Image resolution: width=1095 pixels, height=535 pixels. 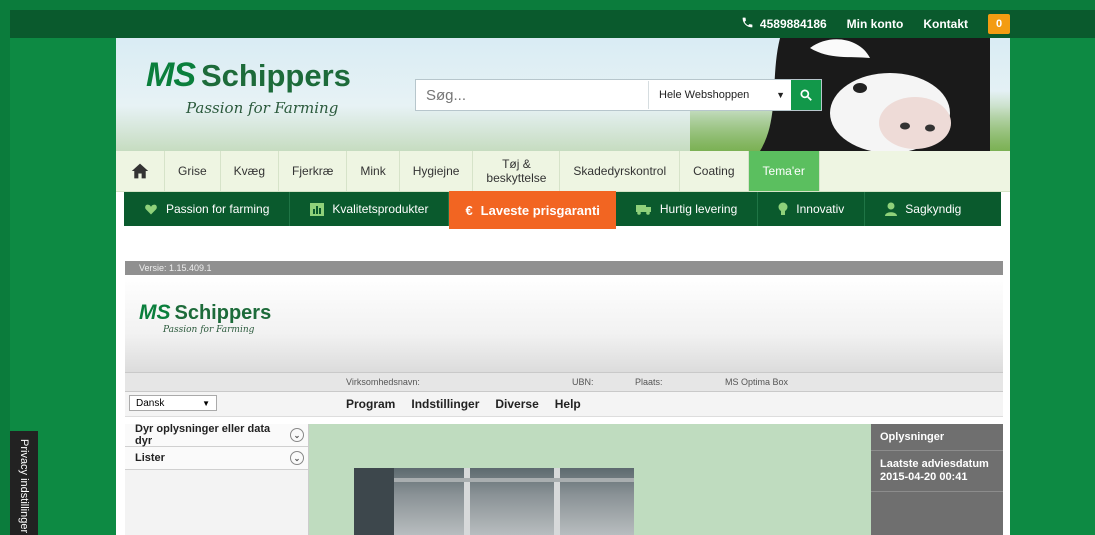 What do you see at coordinates (171, 75) in the screenshot?
I see `logo-ms: MS` at bounding box center [171, 75].